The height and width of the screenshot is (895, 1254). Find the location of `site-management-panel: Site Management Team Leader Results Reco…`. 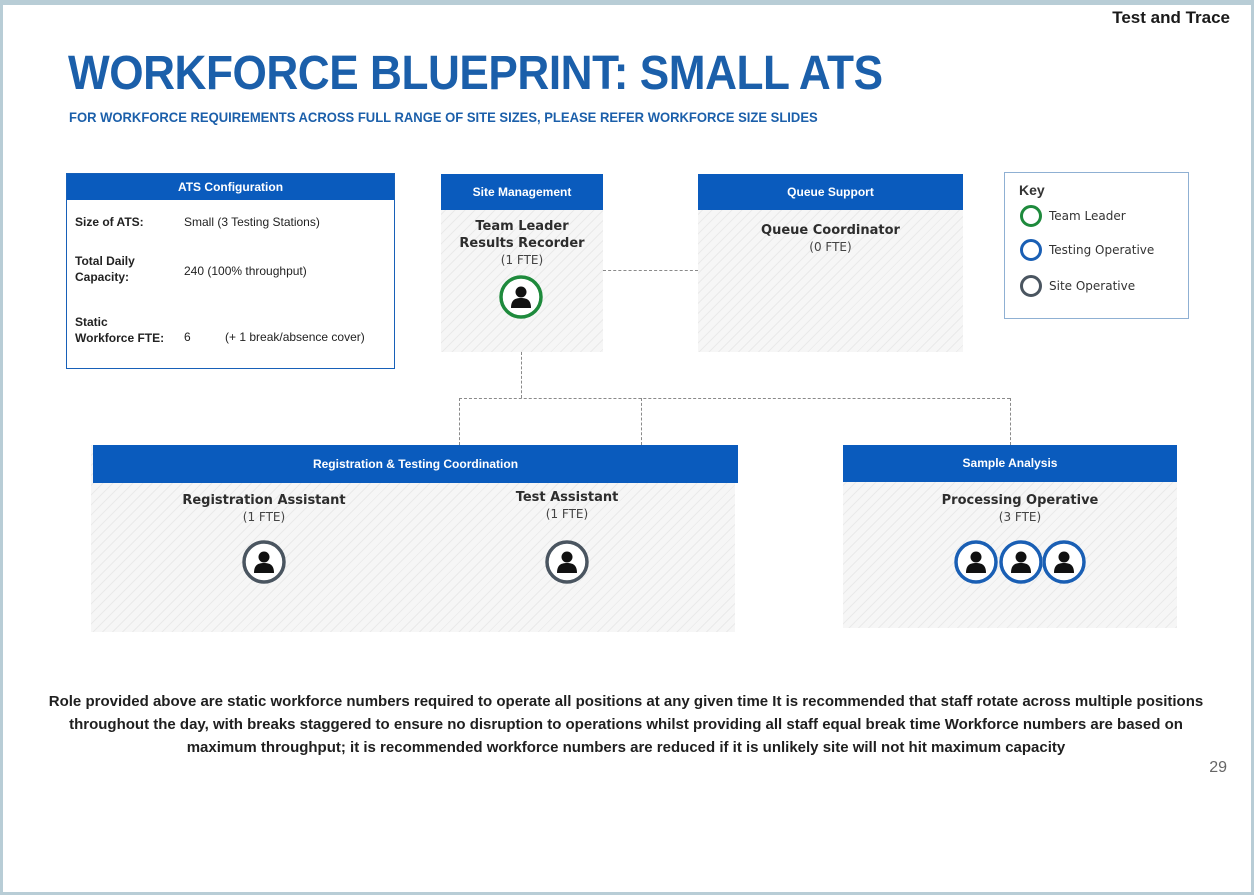

site-management-panel: Site Management Team Leader Results Reco… is located at coordinates (522, 263).